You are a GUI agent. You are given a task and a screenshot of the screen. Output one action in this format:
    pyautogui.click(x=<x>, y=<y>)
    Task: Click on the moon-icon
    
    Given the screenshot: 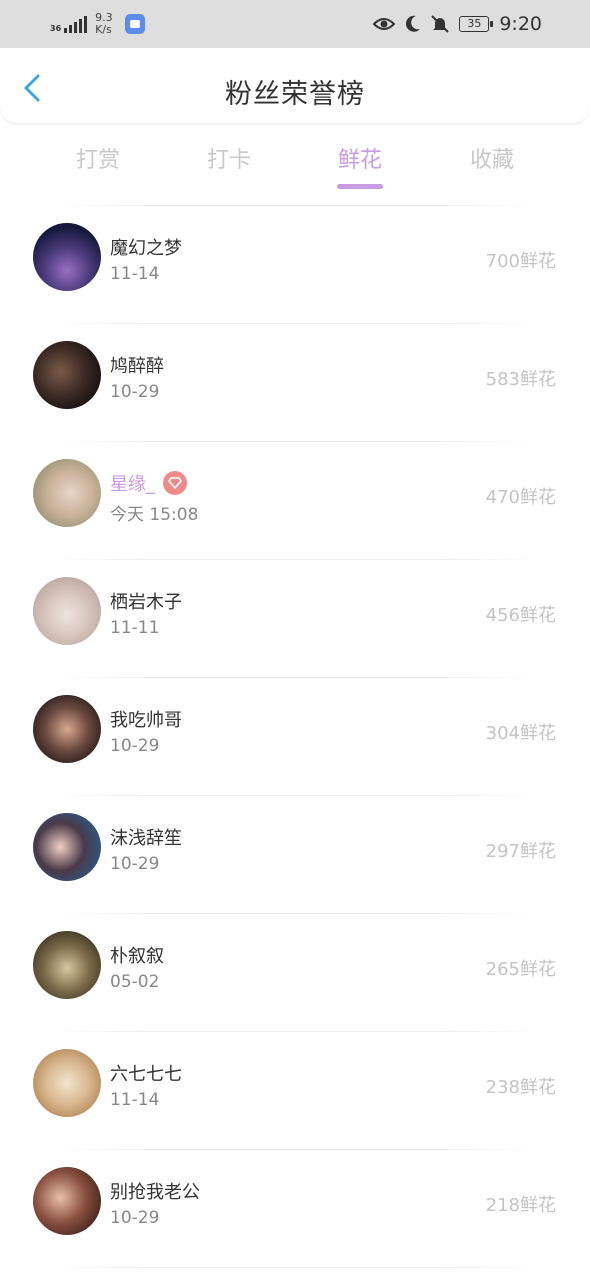 What is the action you would take?
    pyautogui.click(x=413, y=23)
    